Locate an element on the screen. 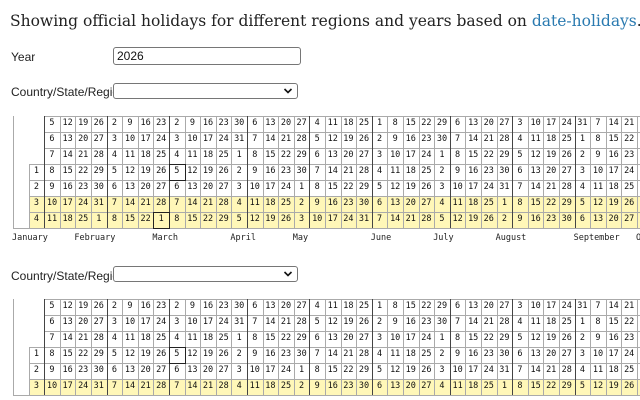  day-cell: 29 is located at coordinates (504, 338).